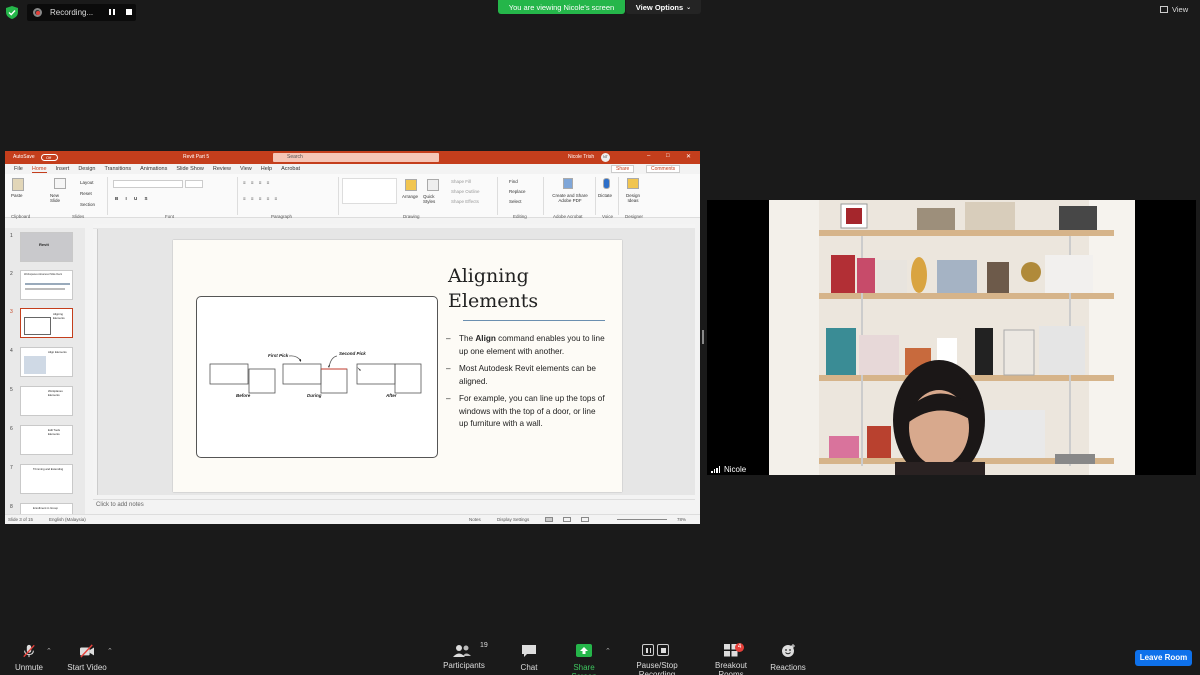  What do you see at coordinates (266, 169) in the screenshot?
I see `tab-help: Help` at bounding box center [266, 169].